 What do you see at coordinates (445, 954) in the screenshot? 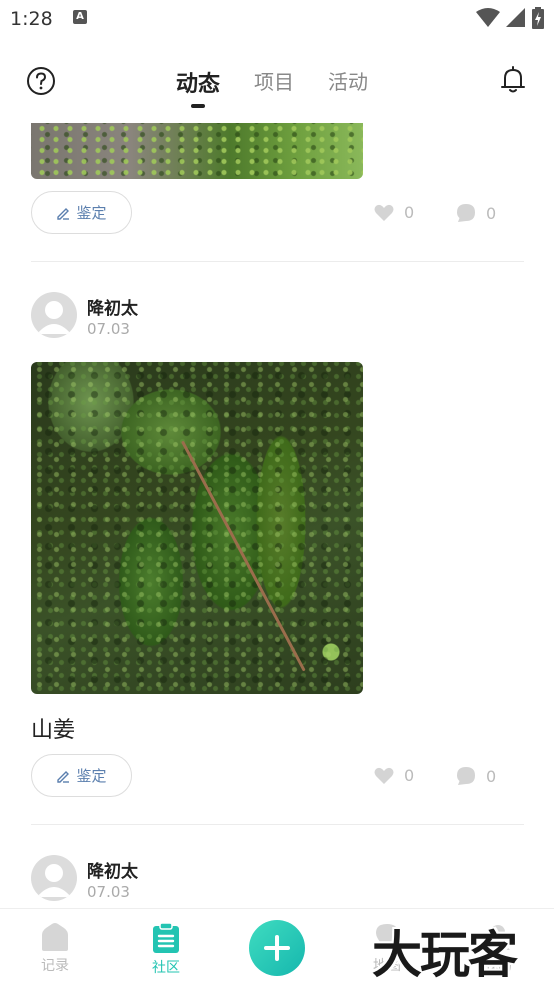
I see `watermark-logo: 大玩客` at bounding box center [445, 954].